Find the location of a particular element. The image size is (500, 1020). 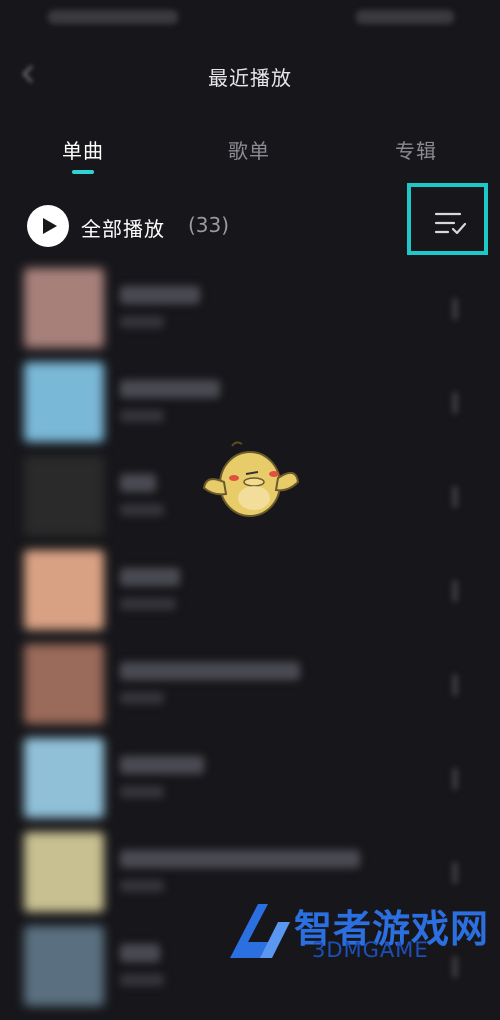

tab-singles: 单曲 is located at coordinates (83, 149).